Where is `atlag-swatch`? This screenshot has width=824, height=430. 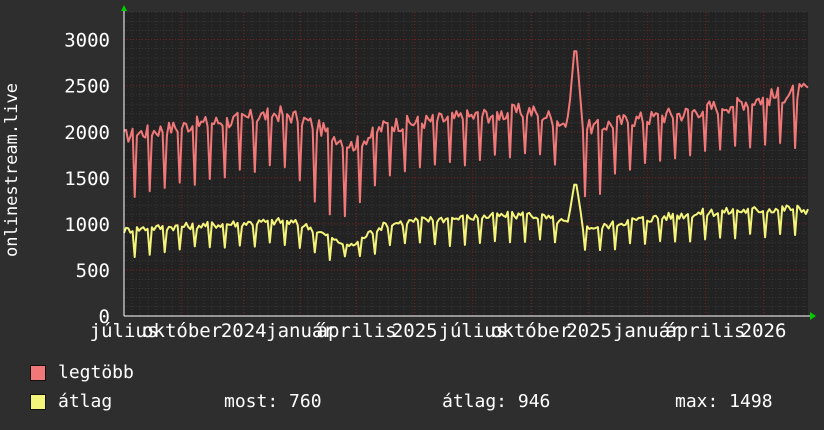
atlag-swatch is located at coordinates (38, 402).